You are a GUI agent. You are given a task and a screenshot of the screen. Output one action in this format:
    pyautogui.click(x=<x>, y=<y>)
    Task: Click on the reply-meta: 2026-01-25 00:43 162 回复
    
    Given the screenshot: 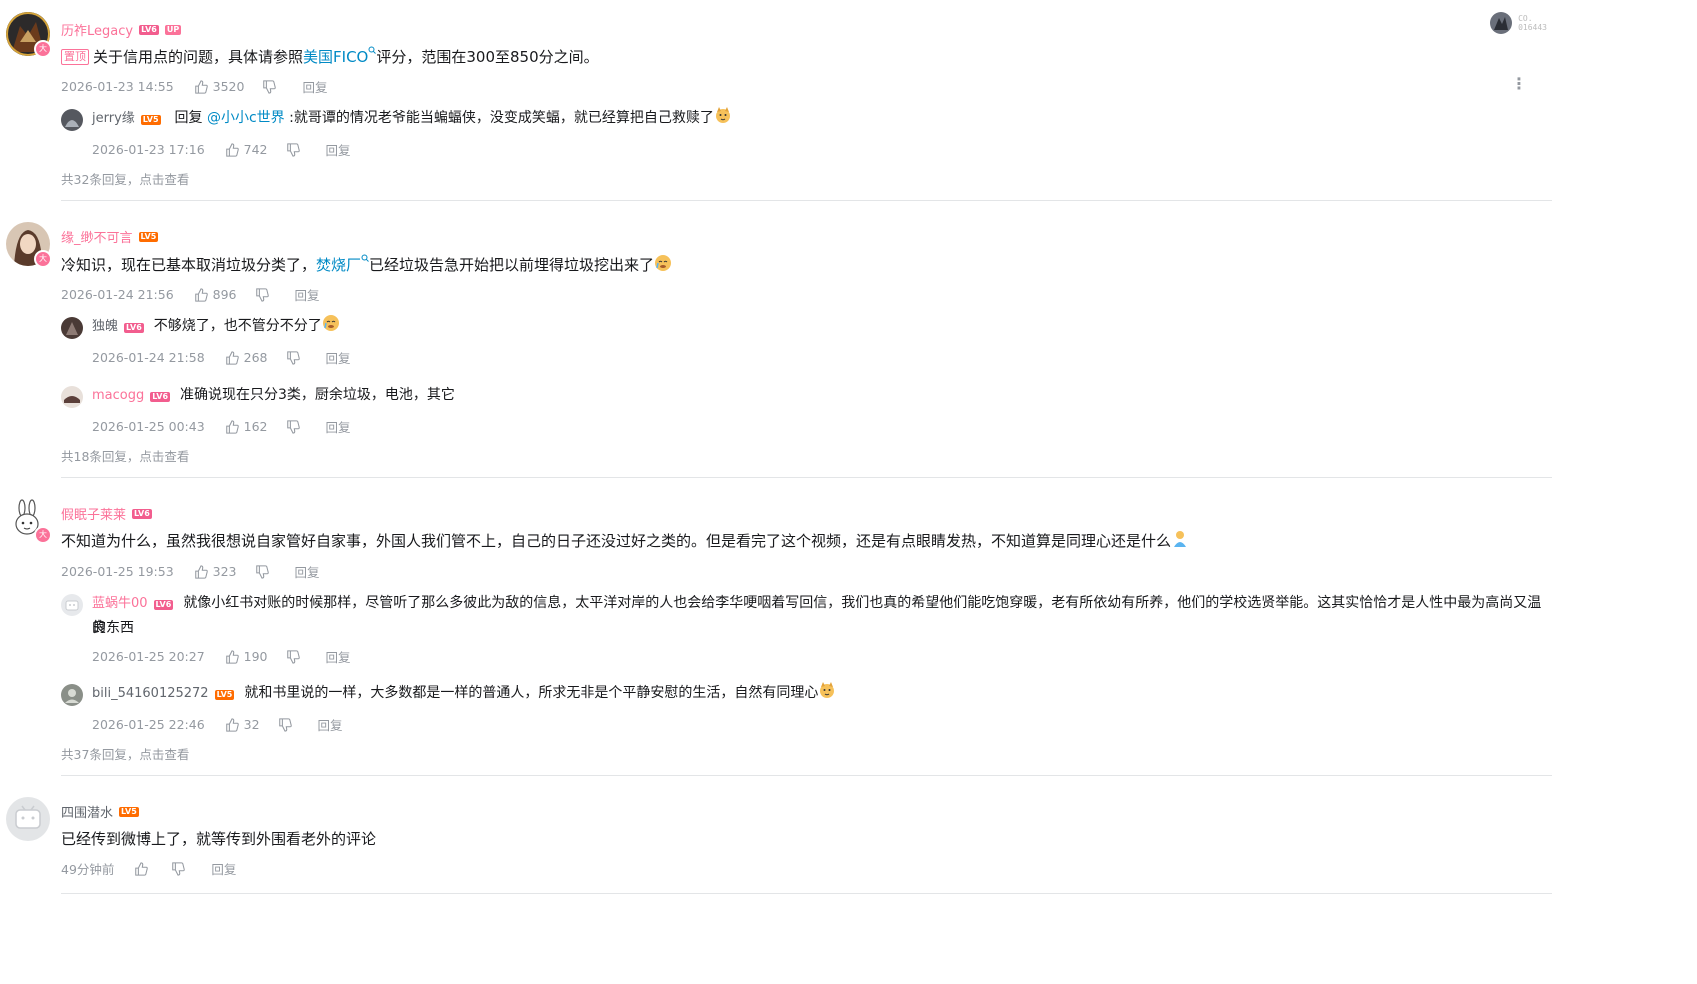 What is the action you would take?
    pyautogui.click(x=221, y=426)
    